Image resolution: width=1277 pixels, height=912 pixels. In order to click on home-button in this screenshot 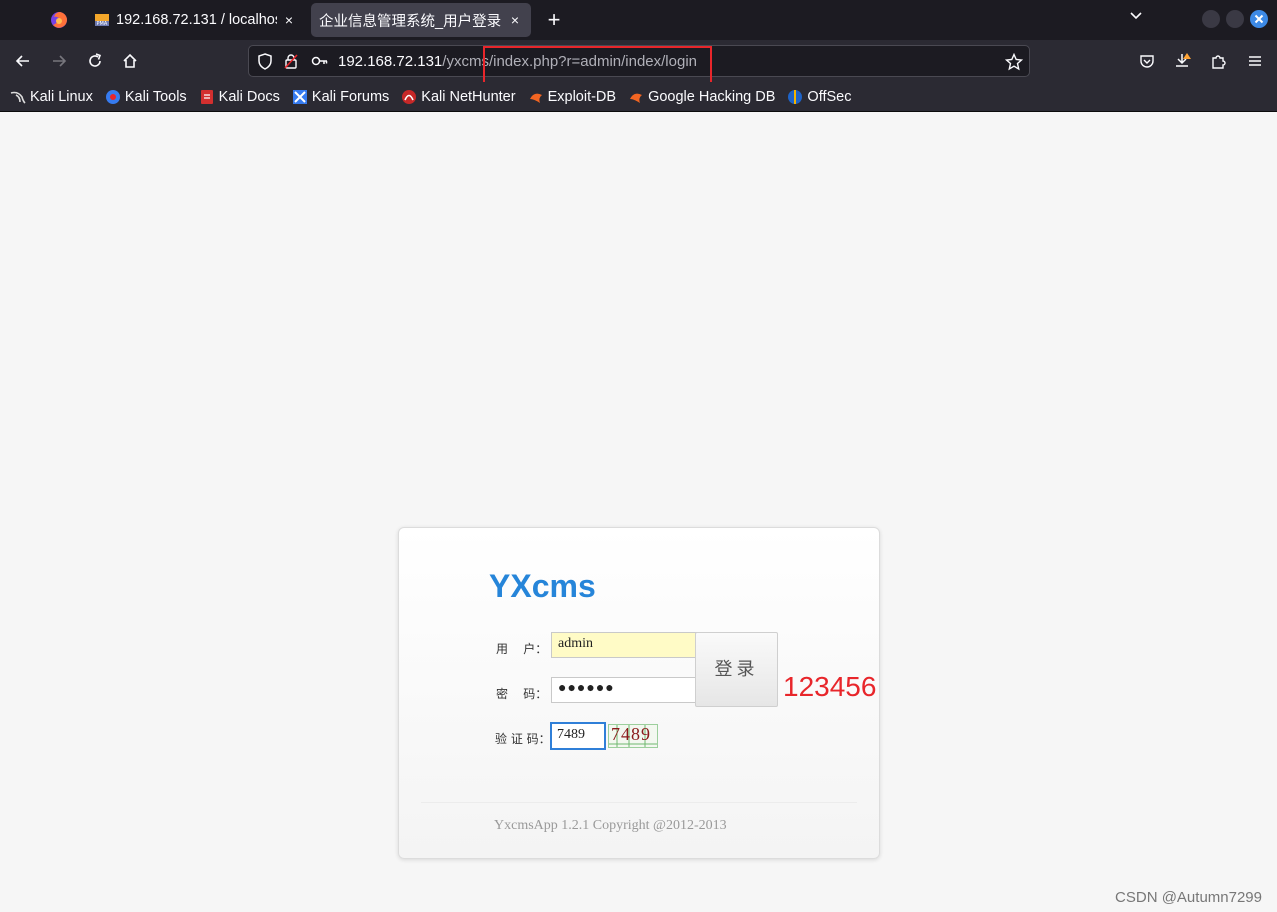, I will do `click(130, 61)`.